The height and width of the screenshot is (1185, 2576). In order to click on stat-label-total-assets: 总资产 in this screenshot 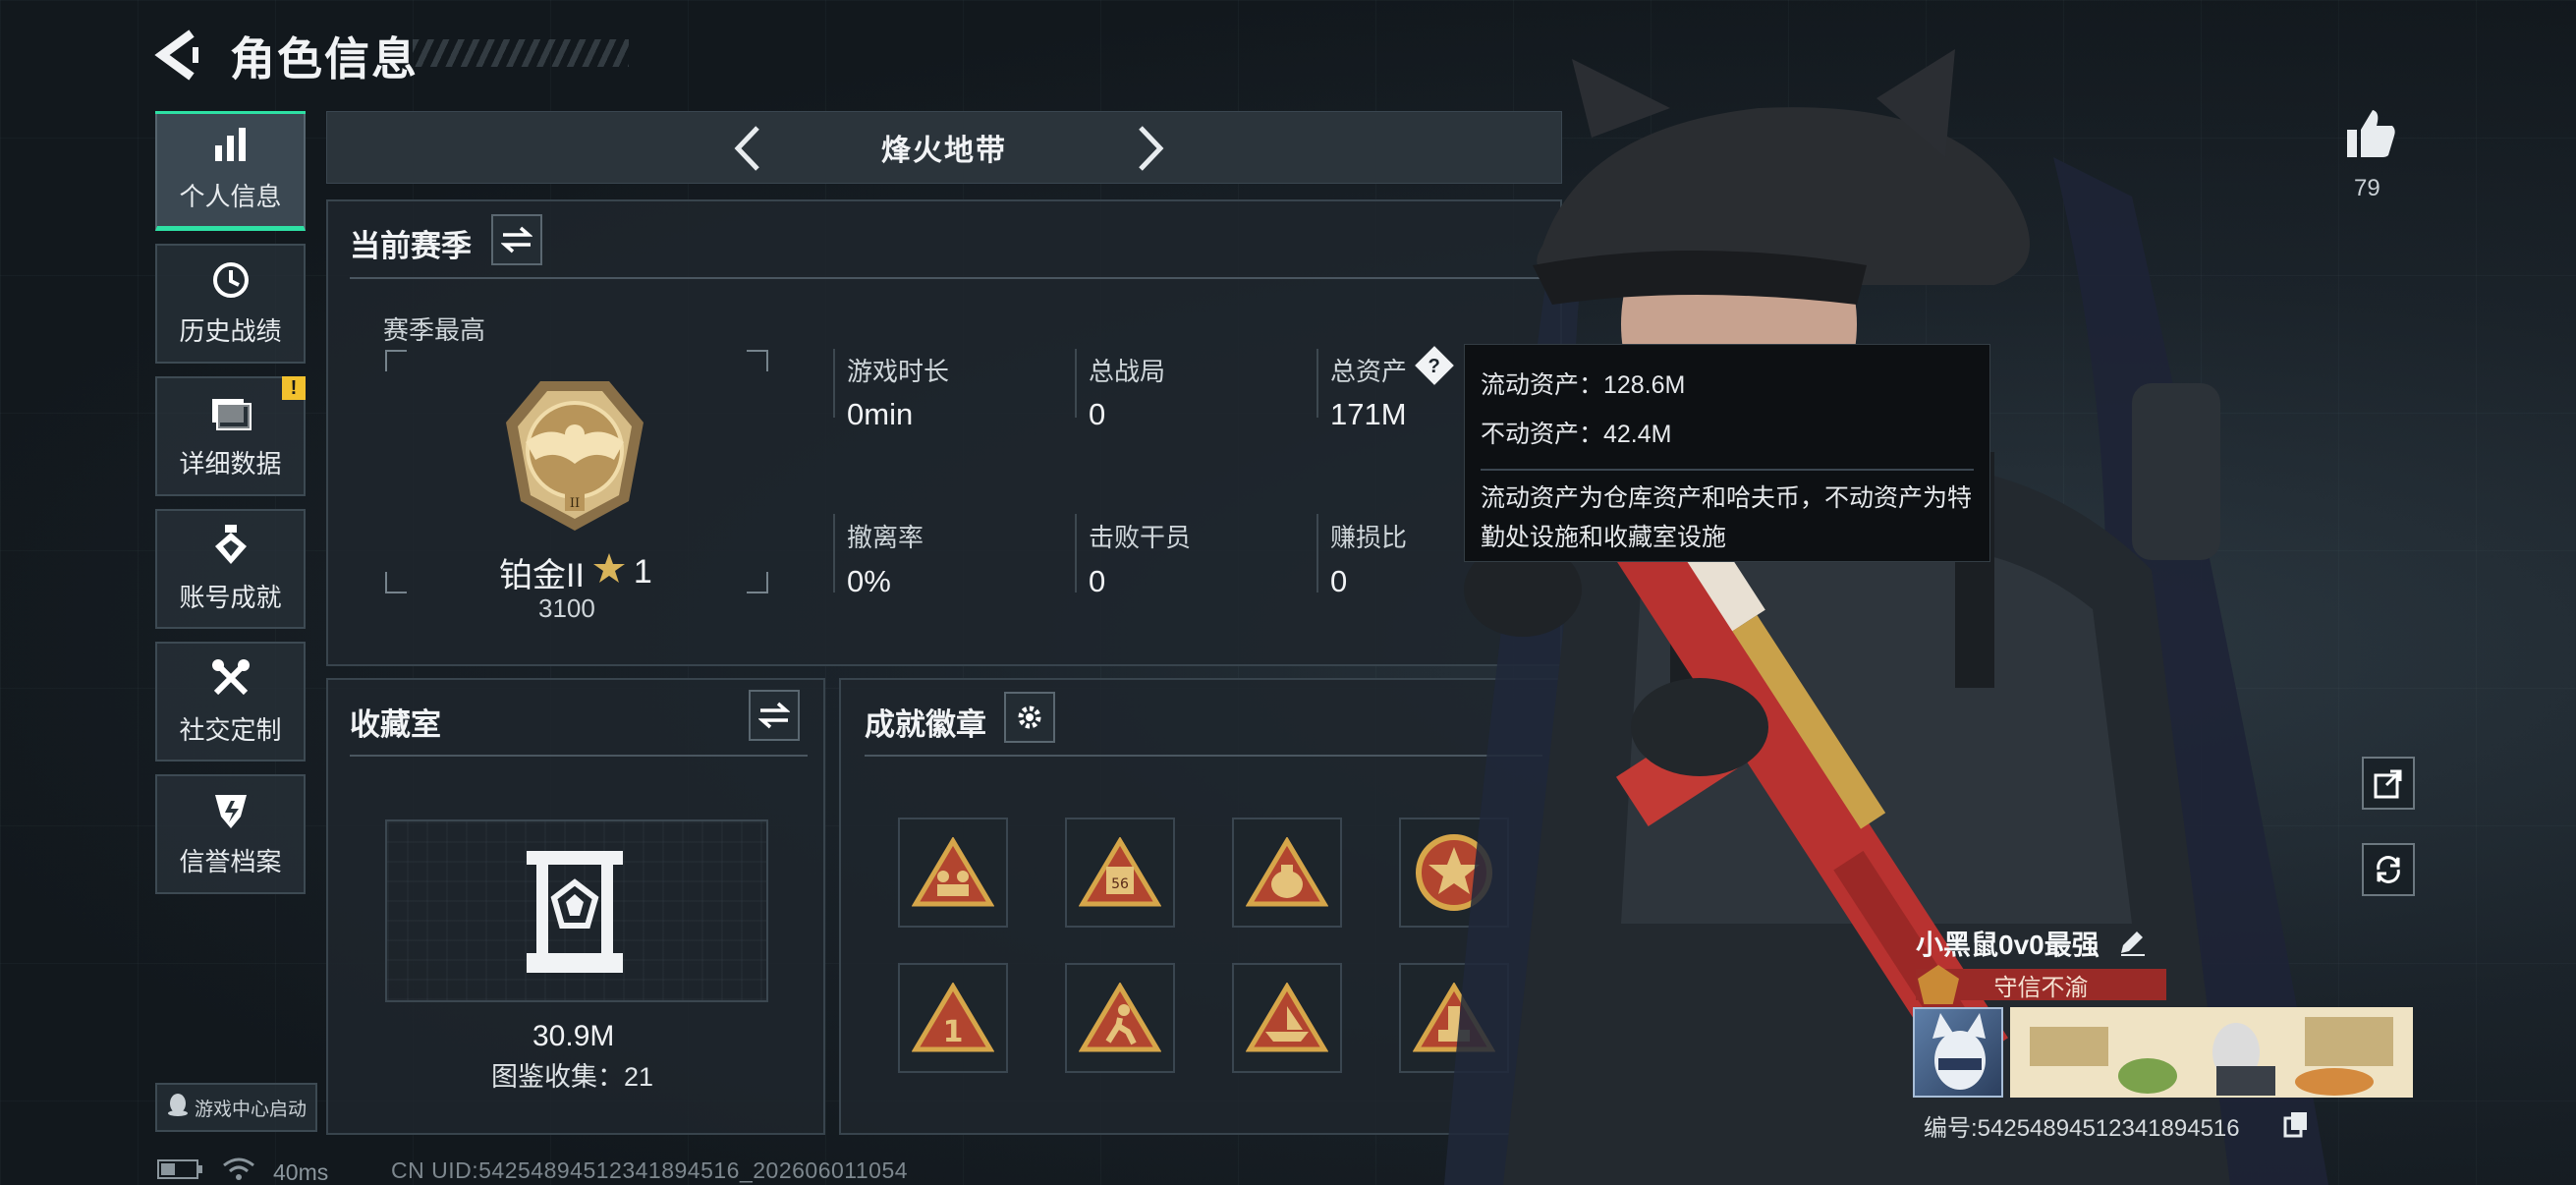, I will do `click(1369, 372)`.